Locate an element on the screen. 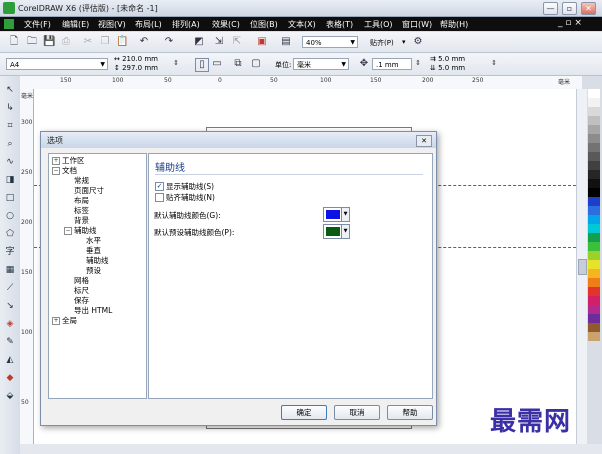 This screenshot has width=602, height=454. print-icon: ⎙ is located at coordinates (66, 42).